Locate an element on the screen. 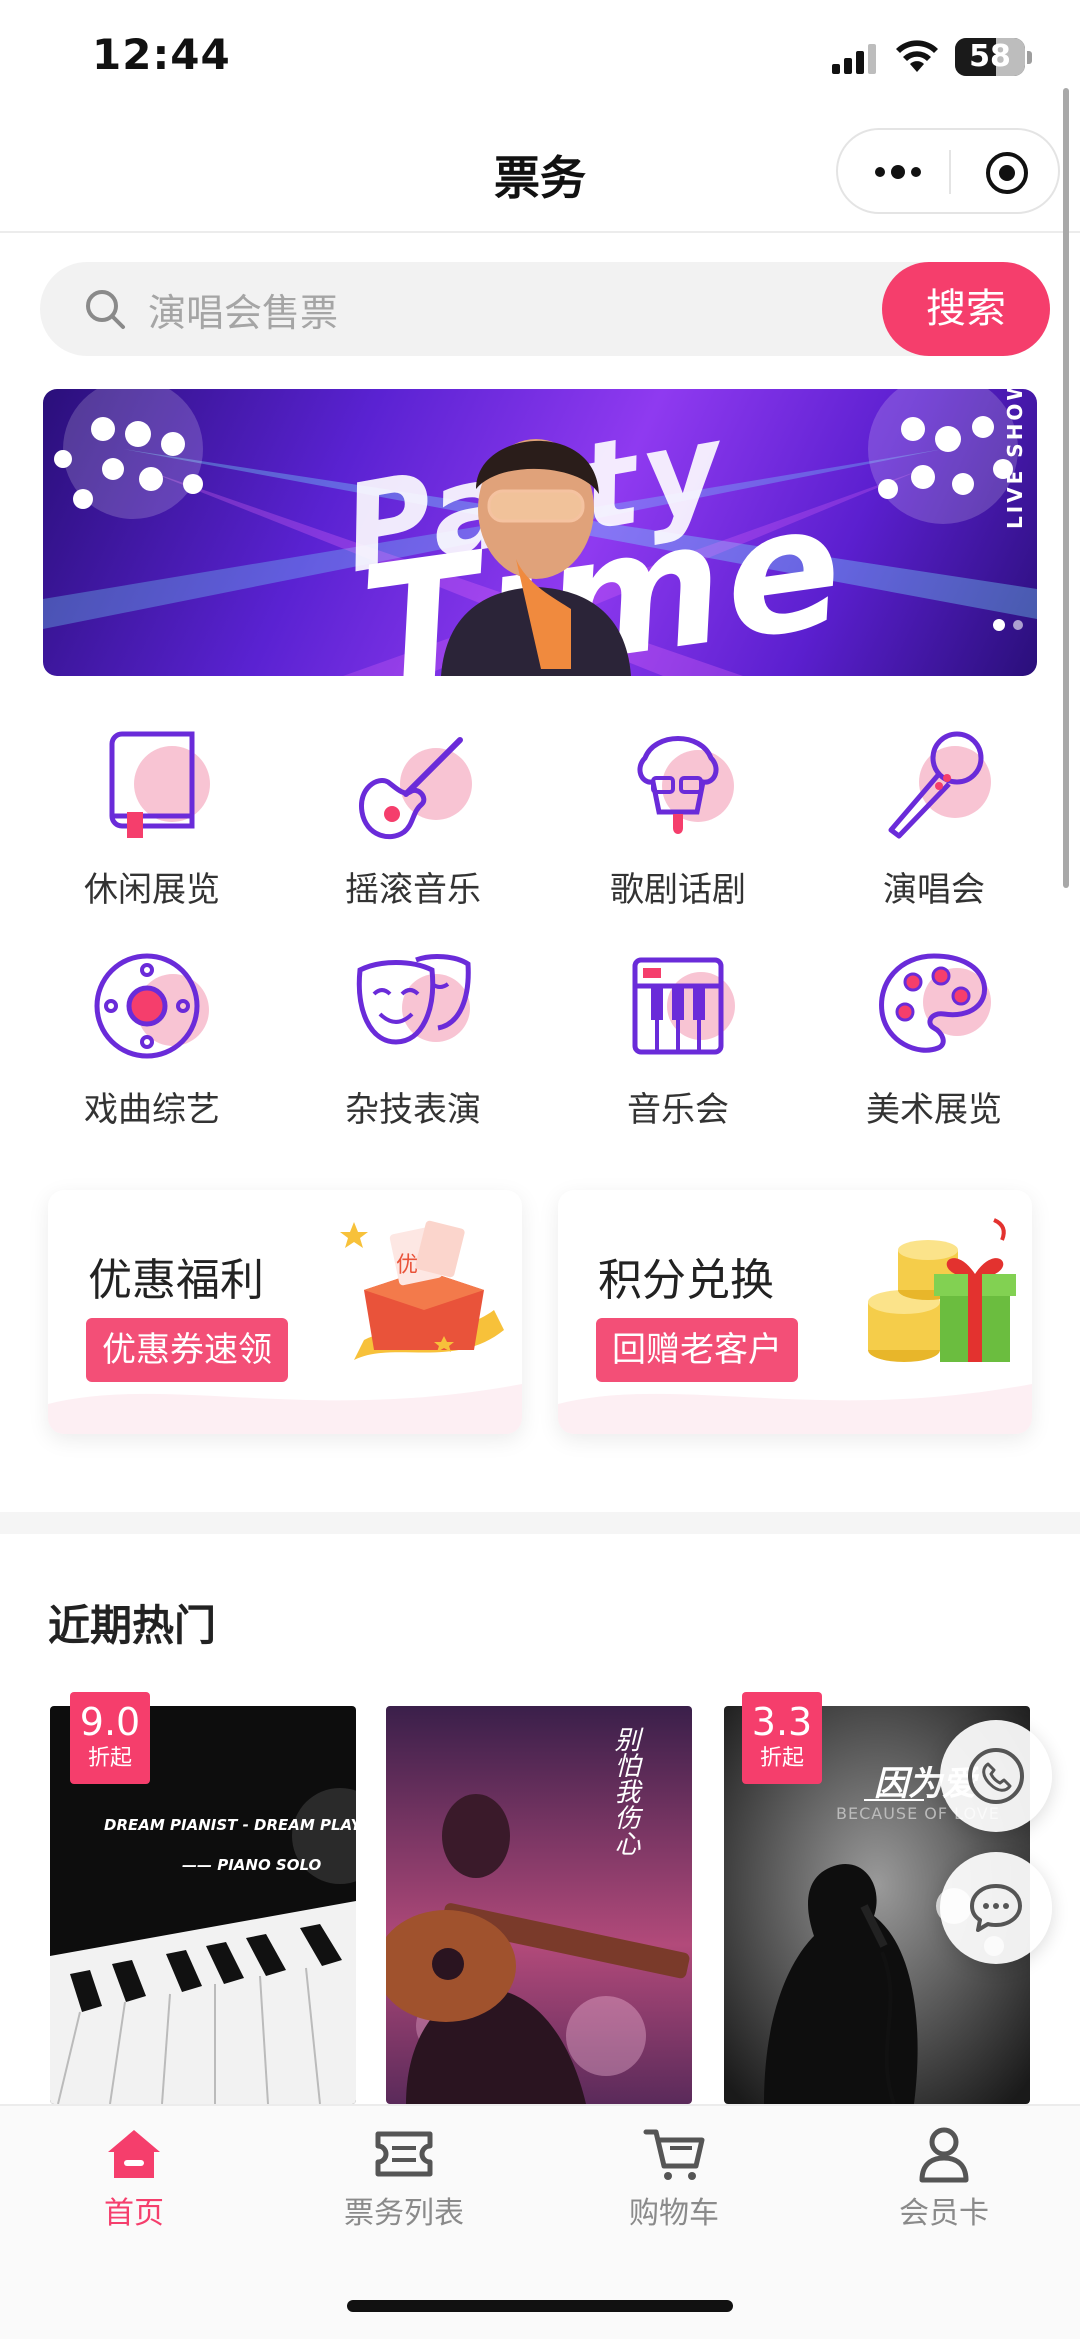 The width and height of the screenshot is (1080, 2339). category-opera-variety: 戏曲综艺 is located at coordinates (152, 1036).